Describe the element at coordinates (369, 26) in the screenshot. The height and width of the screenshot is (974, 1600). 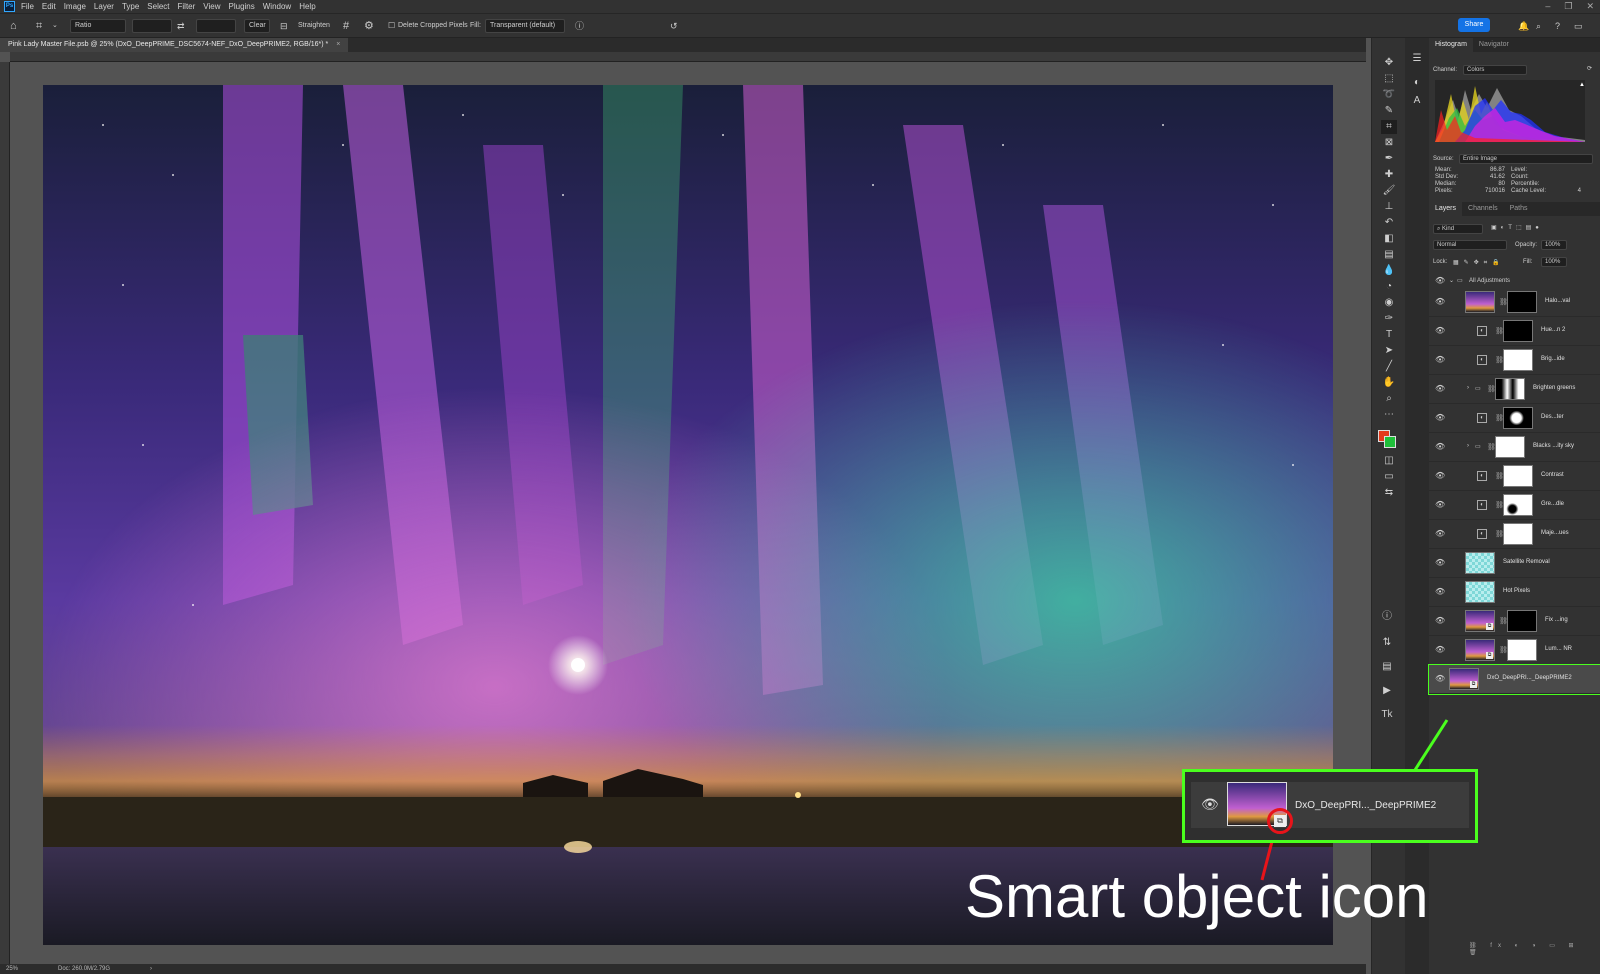
I see `gear-icon: ⚙` at that location.